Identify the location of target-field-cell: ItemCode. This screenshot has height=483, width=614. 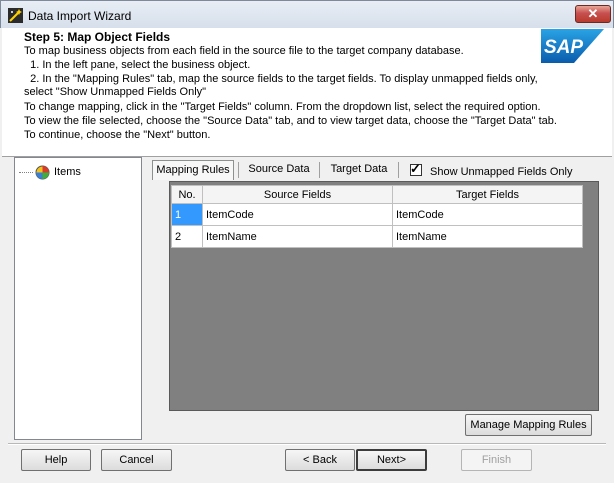
(487, 214).